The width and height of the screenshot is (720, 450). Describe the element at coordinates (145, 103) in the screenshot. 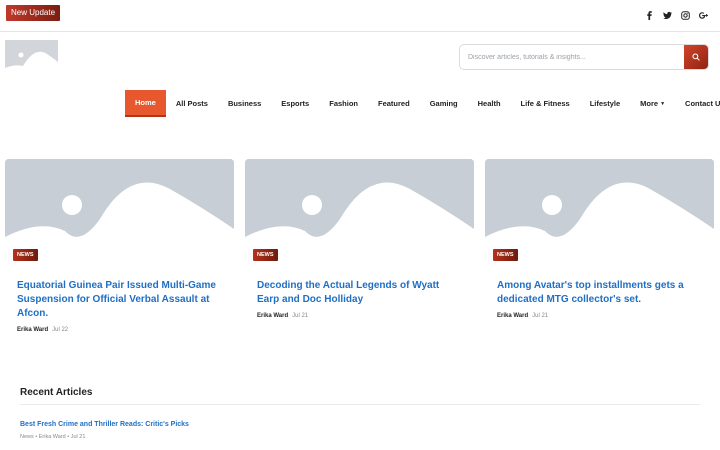

I see `nav-home: Home` at that location.